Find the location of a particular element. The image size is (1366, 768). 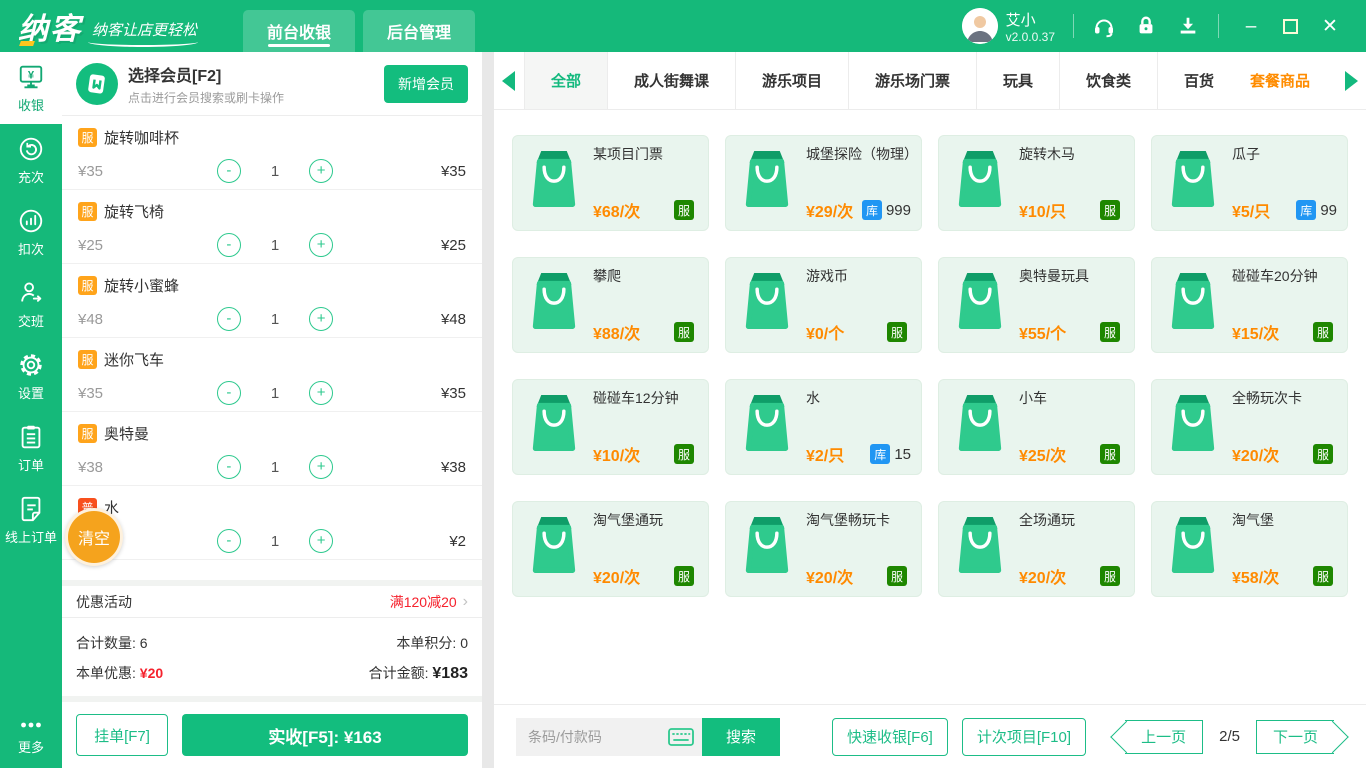

next-page-button: 下一页 is located at coordinates (1294, 736).